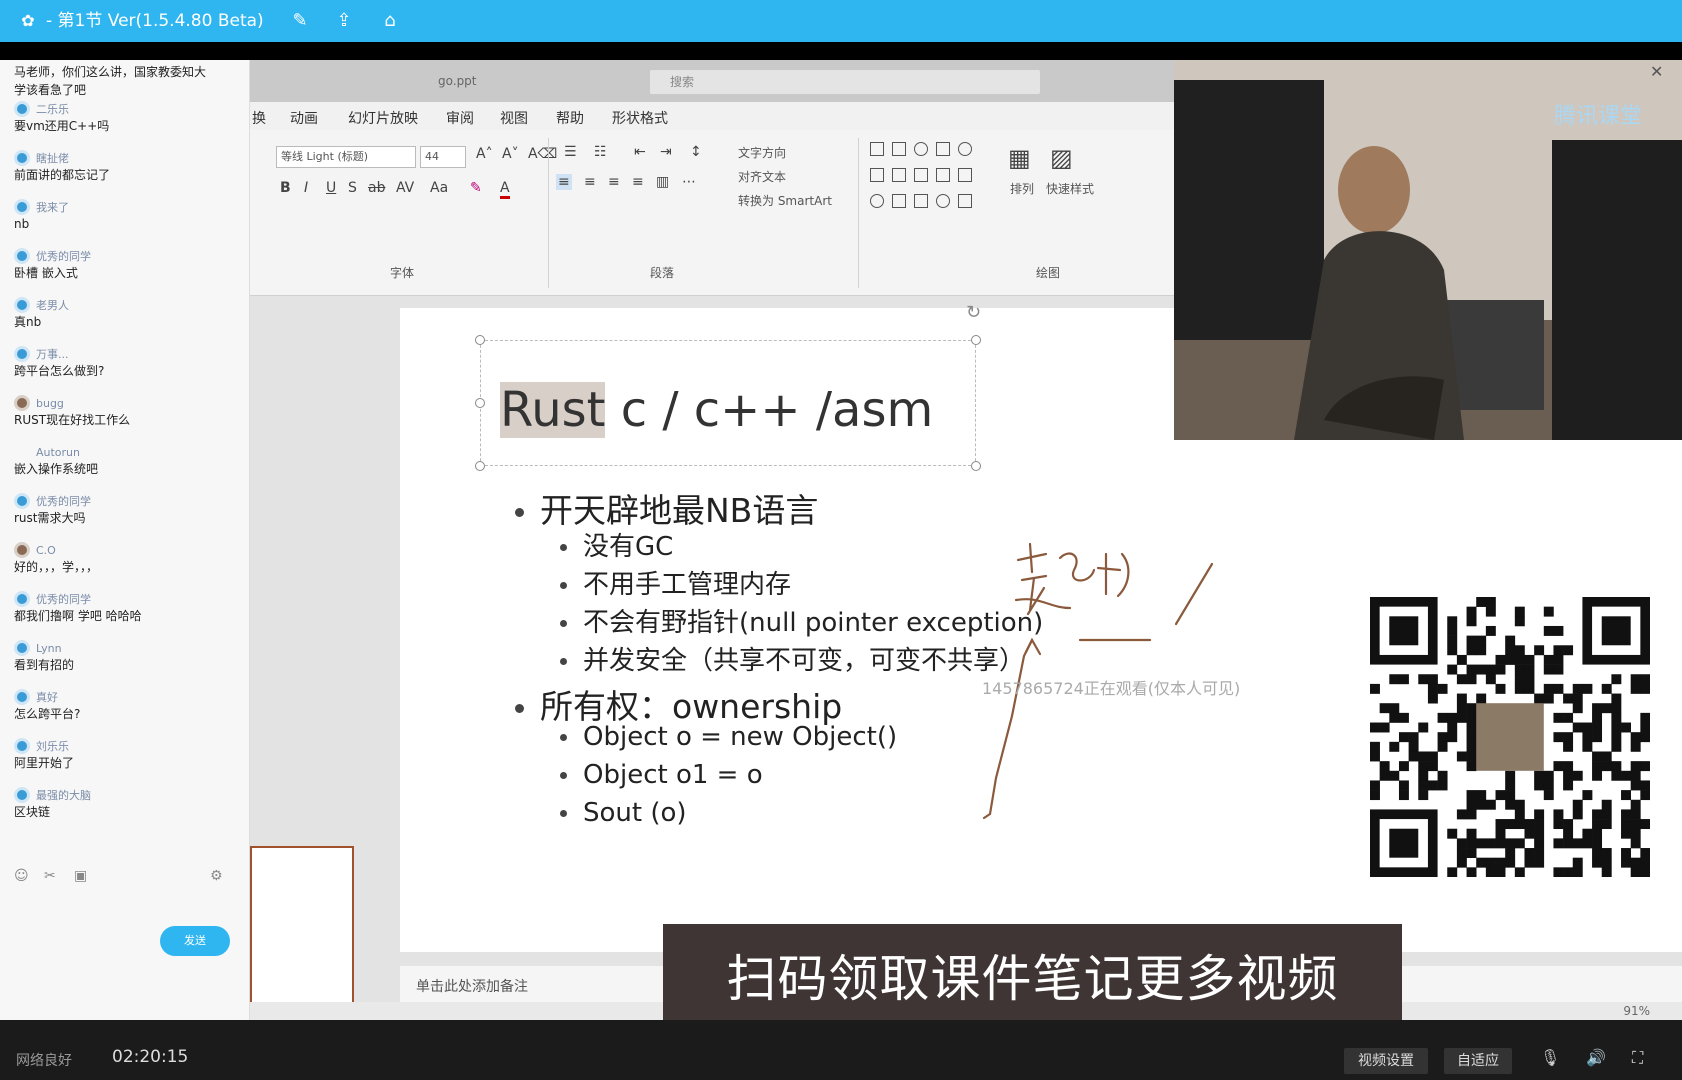 The height and width of the screenshot is (1080, 1682). What do you see at coordinates (476, 188) in the screenshot?
I see `highlight-icon: ✎` at bounding box center [476, 188].